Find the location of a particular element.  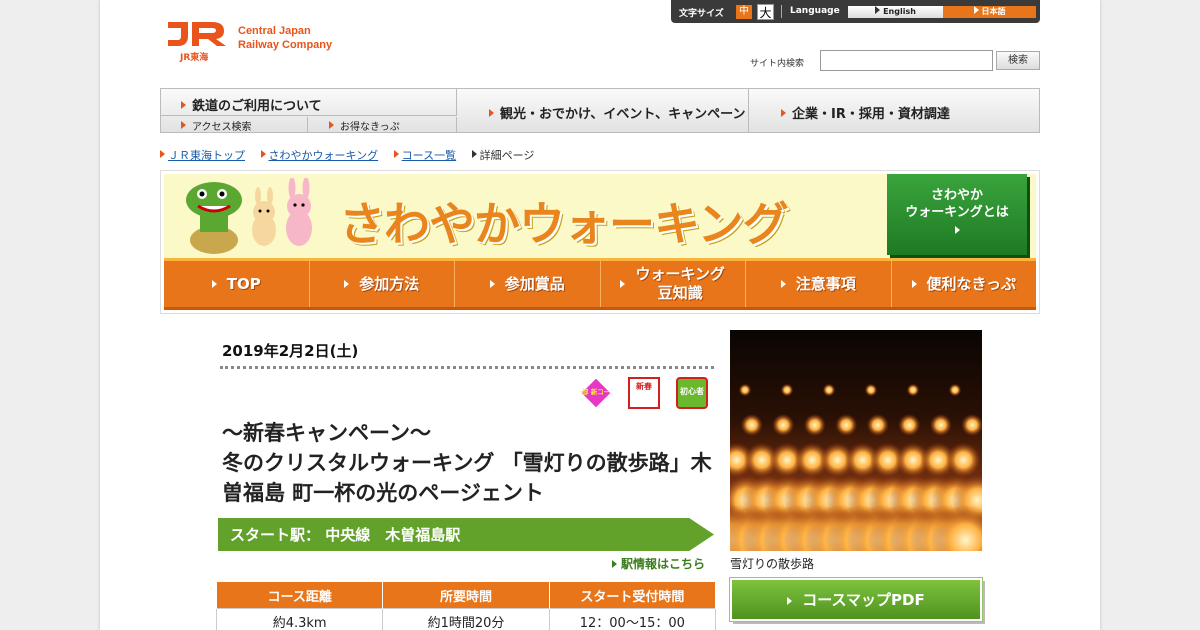

logo-line2: Railway Company is located at coordinates (285, 45).